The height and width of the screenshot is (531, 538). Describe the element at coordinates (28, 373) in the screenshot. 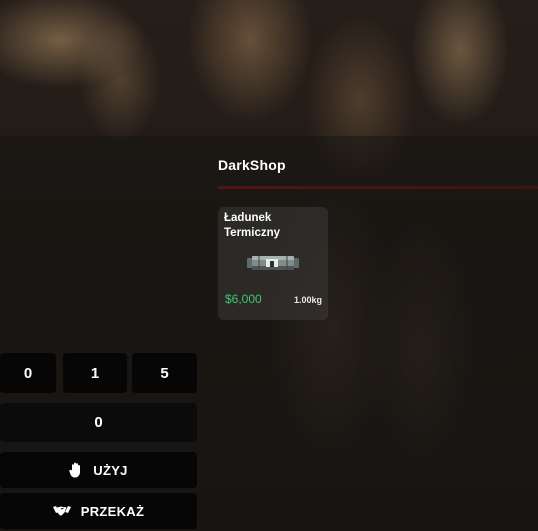

I see `keypad-button-0: 0` at that location.